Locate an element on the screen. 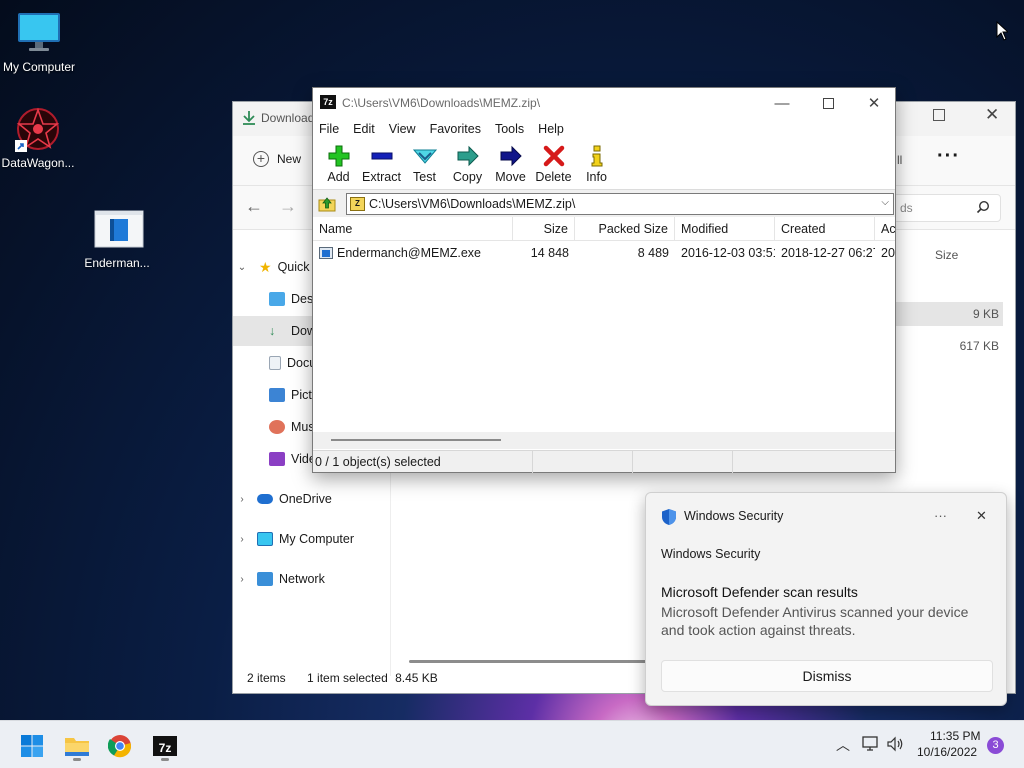 The width and height of the screenshot is (1024, 768). horizontal-scrollbar-track is located at coordinates (604, 440).